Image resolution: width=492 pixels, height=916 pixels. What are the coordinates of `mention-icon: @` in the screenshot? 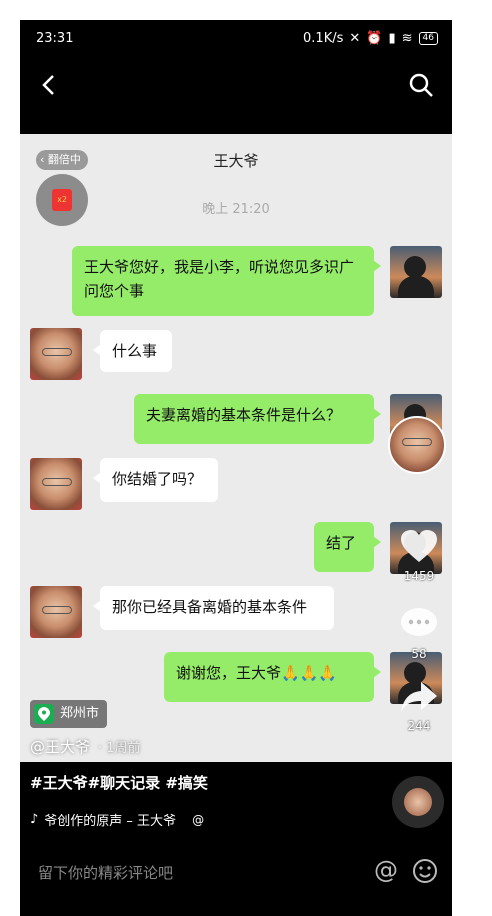 It's located at (386, 870).